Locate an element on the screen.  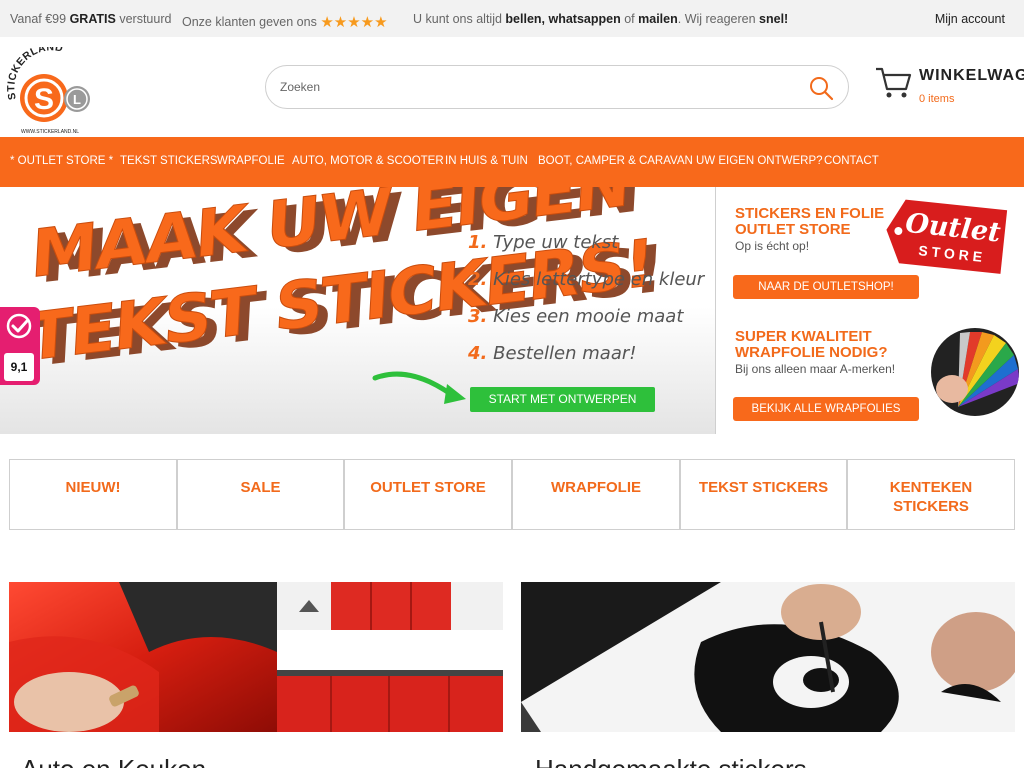
nav-item-contact: CONTACT is located at coordinates (851, 161).